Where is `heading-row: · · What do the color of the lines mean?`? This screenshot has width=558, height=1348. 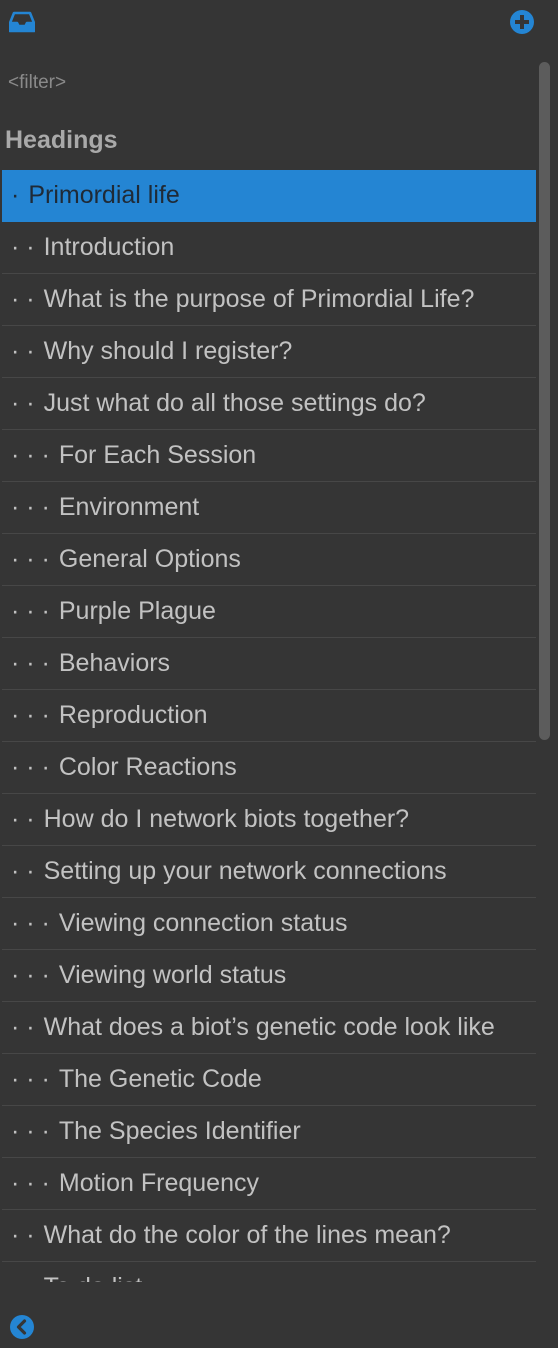 heading-row: · · What do the color of the lines mean? is located at coordinates (269, 1236).